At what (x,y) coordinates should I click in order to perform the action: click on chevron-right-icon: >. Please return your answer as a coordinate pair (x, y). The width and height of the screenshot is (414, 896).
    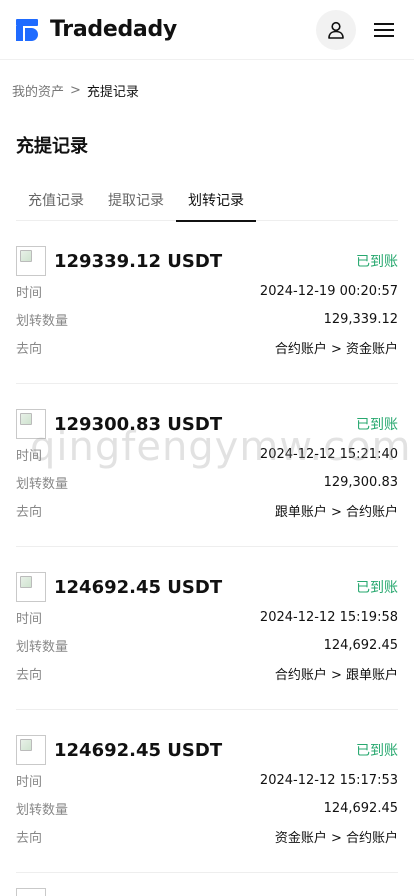
    Looking at the image, I should click on (75, 90).